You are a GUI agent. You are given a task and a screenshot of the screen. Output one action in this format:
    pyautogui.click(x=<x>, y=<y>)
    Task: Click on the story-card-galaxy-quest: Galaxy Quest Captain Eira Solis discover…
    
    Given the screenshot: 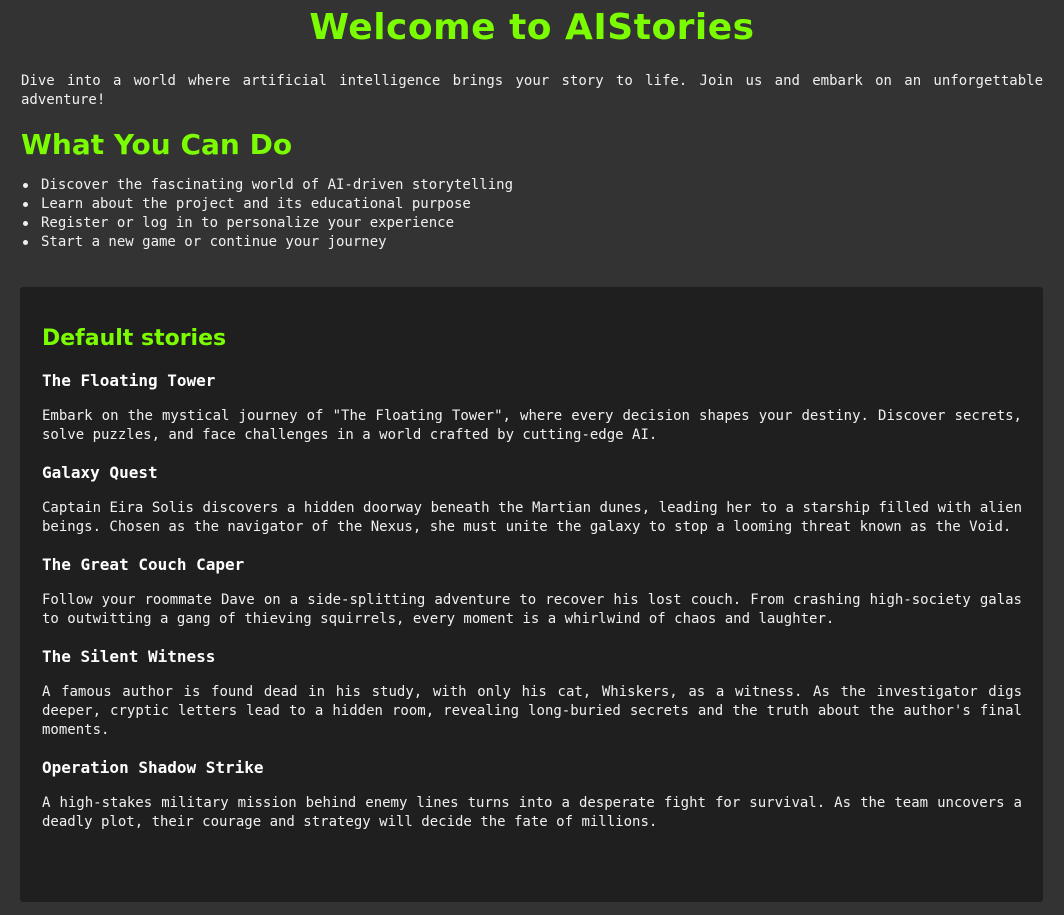 What is the action you would take?
    pyautogui.click(x=532, y=499)
    